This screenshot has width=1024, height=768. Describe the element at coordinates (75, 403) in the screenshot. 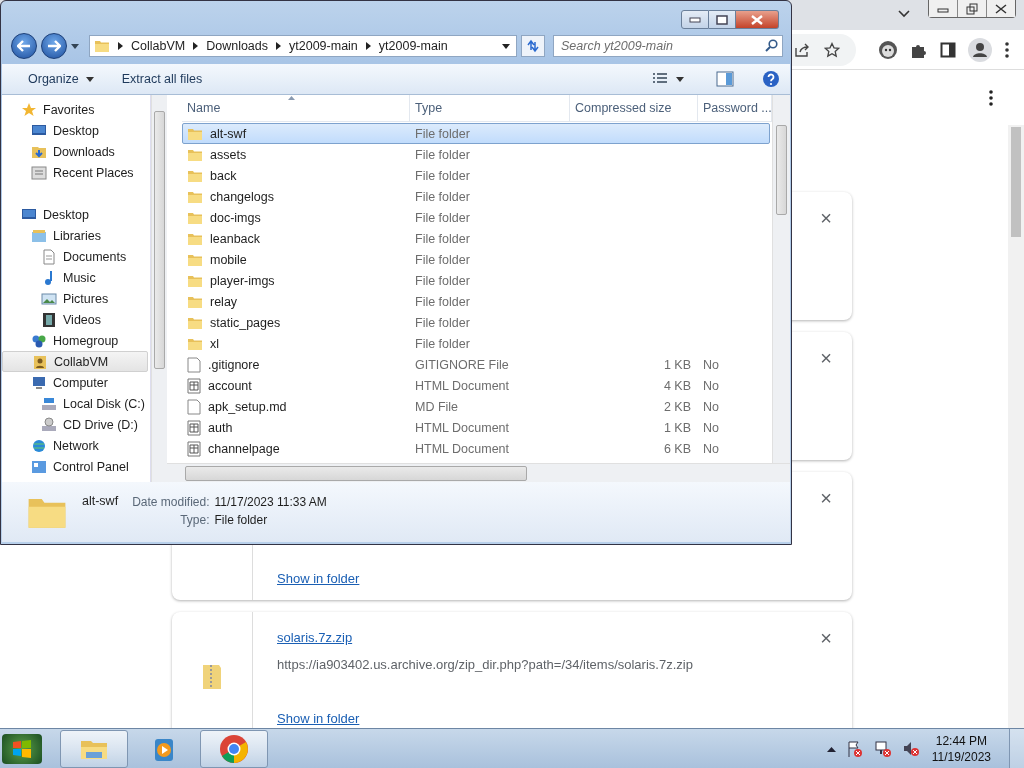

I see `navigation-item: Local Disk (C:)` at that location.